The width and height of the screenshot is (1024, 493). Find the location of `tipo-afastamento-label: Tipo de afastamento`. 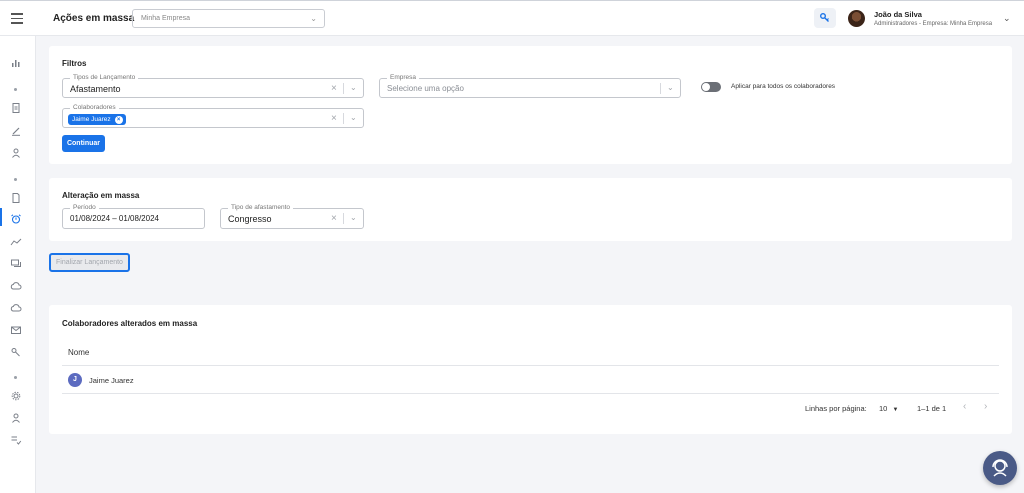

tipo-afastamento-label: Tipo de afastamento is located at coordinates (261, 207).